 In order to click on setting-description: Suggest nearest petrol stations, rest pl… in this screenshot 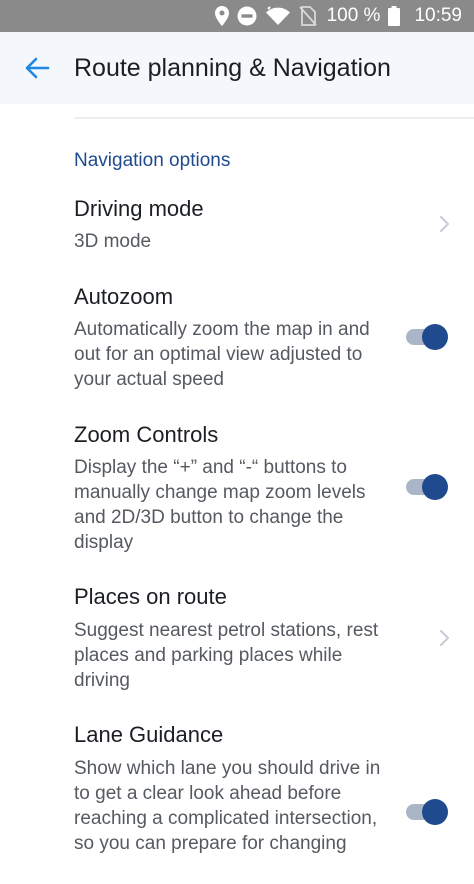, I will do `click(226, 655)`.